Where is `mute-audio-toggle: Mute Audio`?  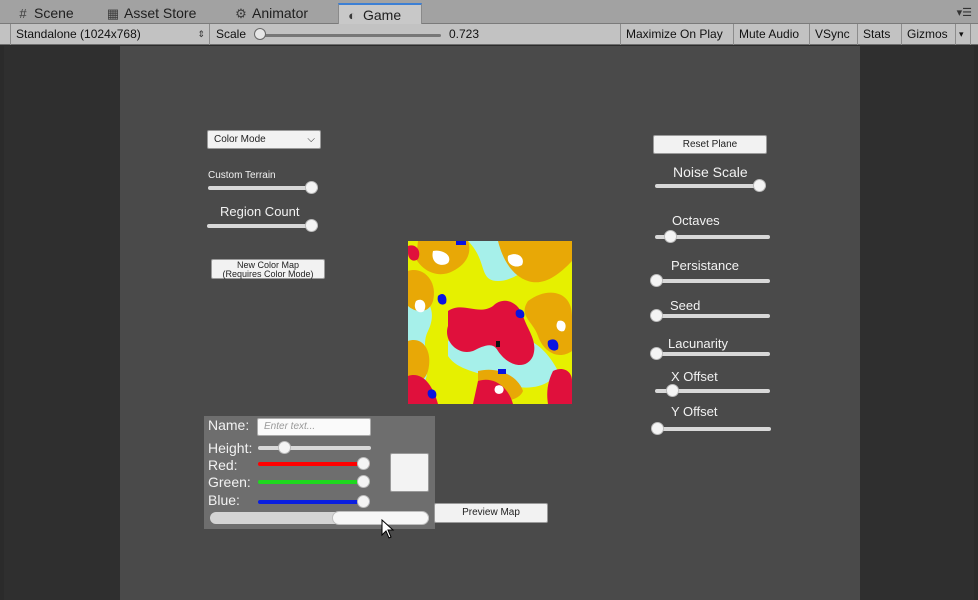
mute-audio-toggle: Mute Audio is located at coordinates (772, 34).